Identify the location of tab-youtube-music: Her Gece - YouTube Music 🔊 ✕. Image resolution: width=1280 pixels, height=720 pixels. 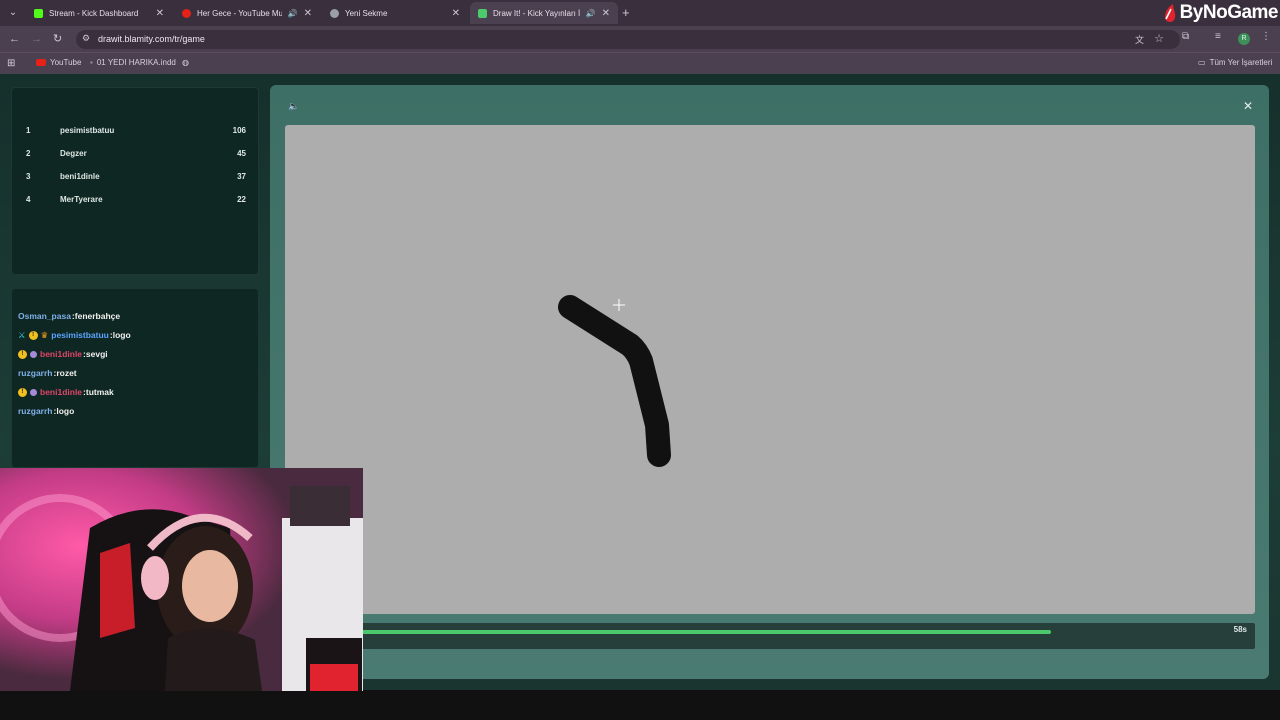
(247, 13).